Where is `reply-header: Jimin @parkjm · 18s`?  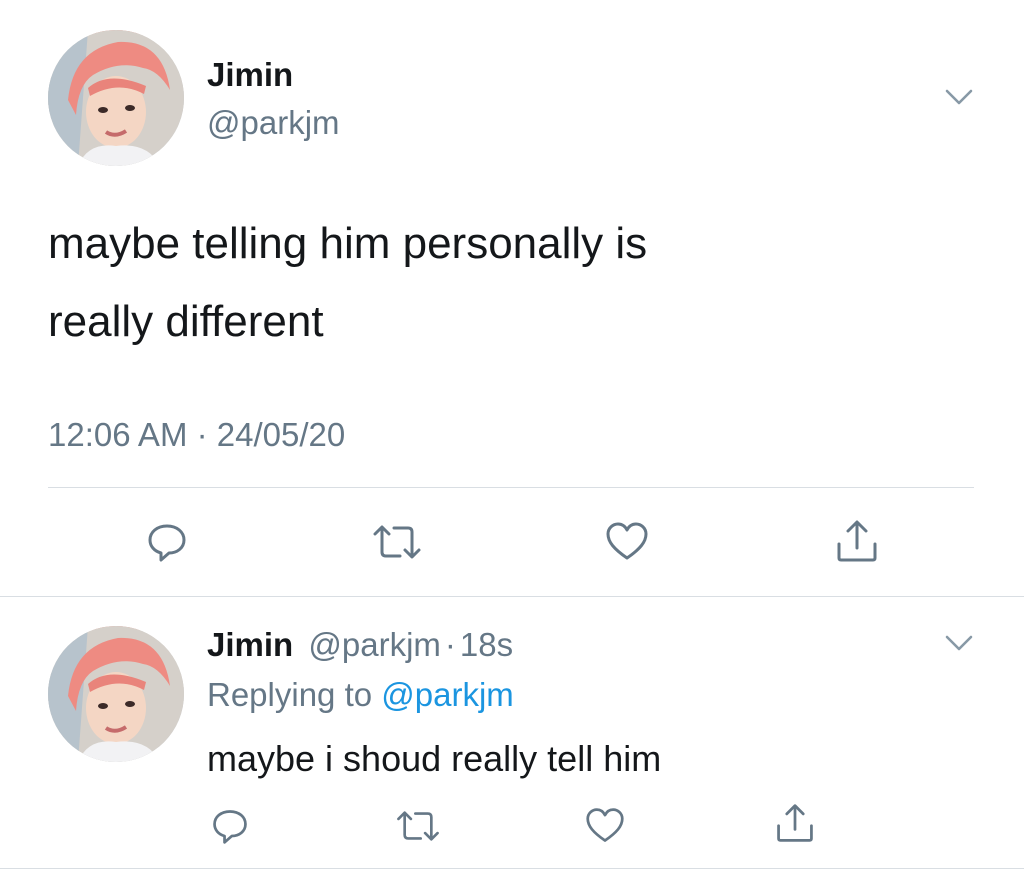
reply-header: Jimin @parkjm · 18s is located at coordinates (360, 645).